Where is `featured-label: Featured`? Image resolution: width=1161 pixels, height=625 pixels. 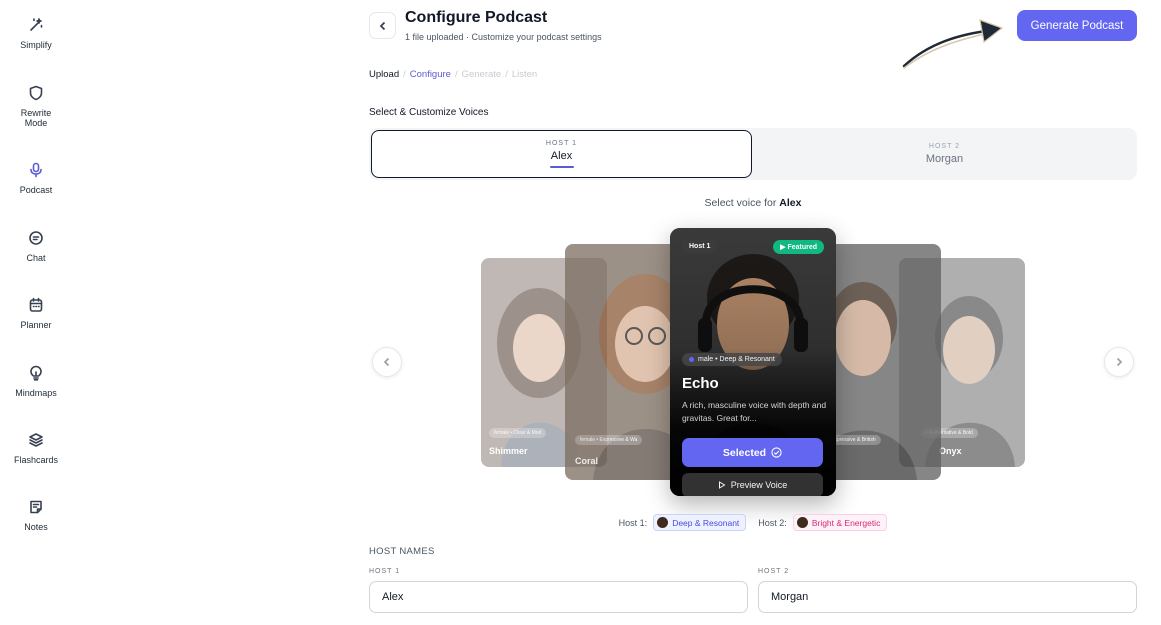 featured-label: Featured is located at coordinates (802, 247).